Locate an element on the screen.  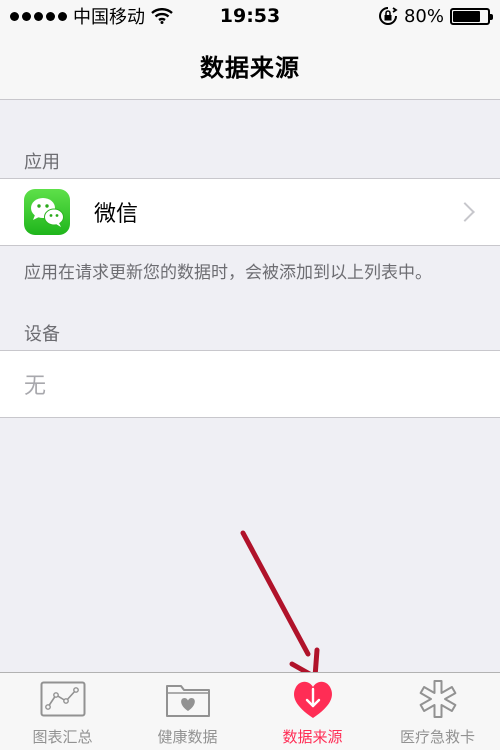
devices-section-header: 设备 is located at coordinates (42, 334).